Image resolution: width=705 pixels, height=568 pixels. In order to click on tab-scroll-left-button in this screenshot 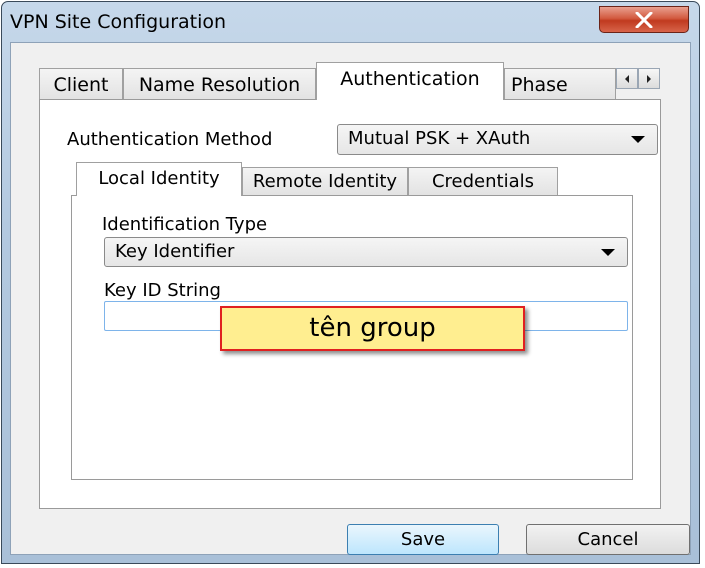, I will do `click(627, 78)`.